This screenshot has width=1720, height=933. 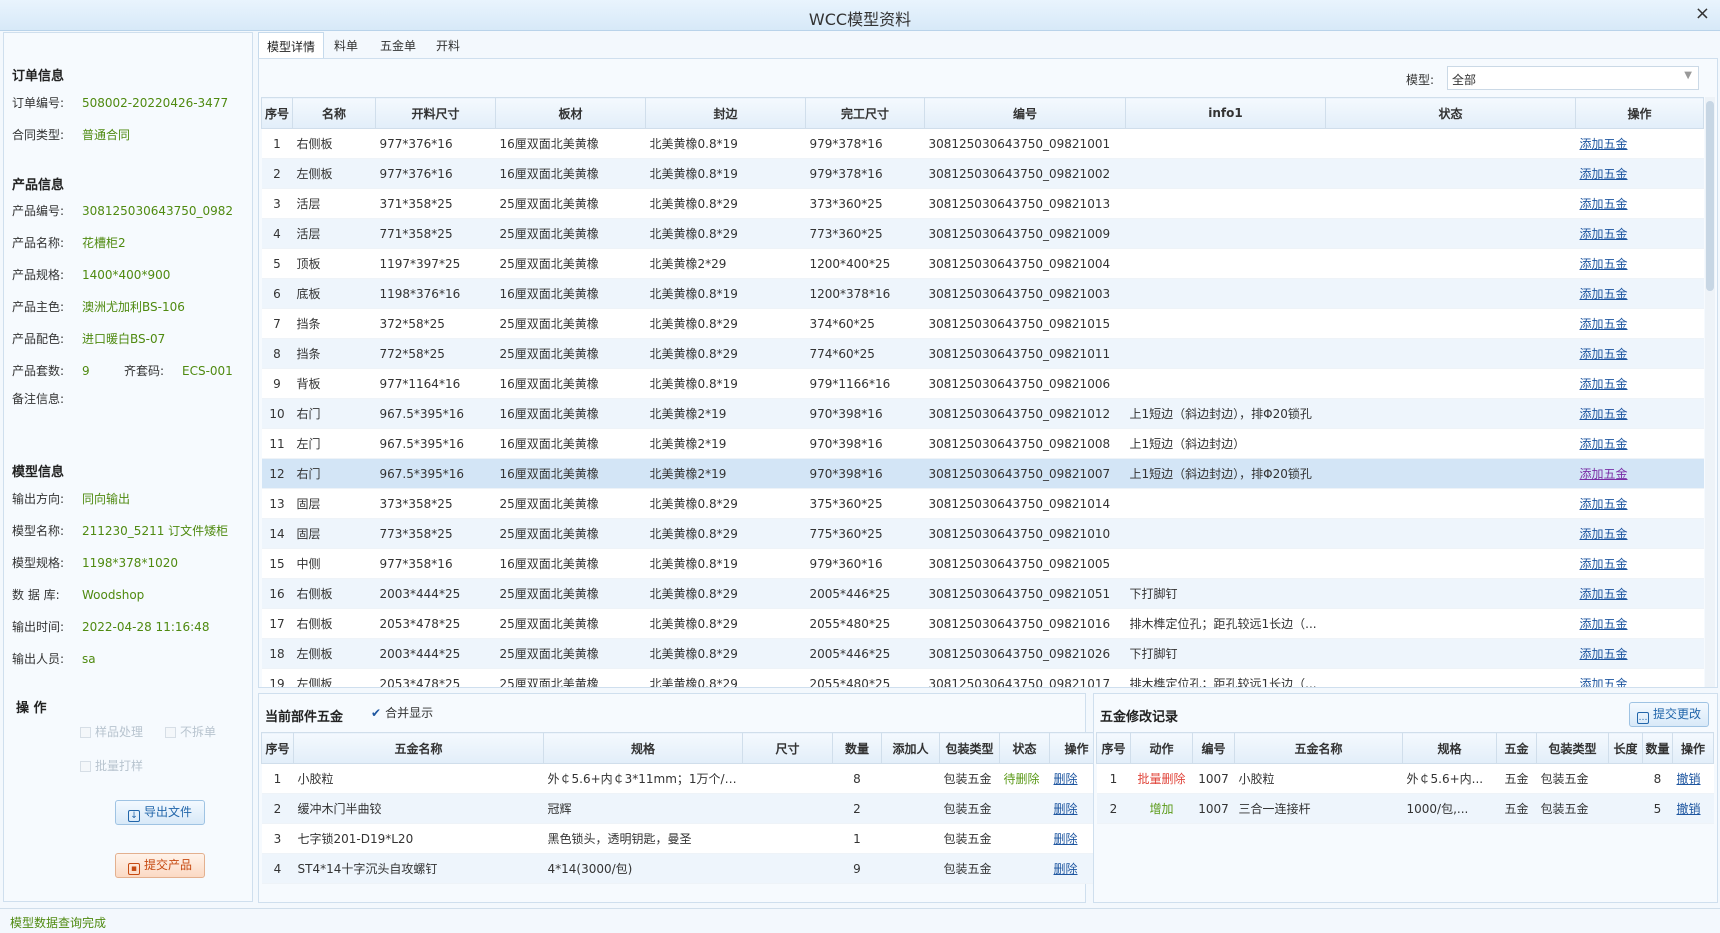 I want to click on submit-product-button: ▪ 提交产品, so click(x=160, y=865).